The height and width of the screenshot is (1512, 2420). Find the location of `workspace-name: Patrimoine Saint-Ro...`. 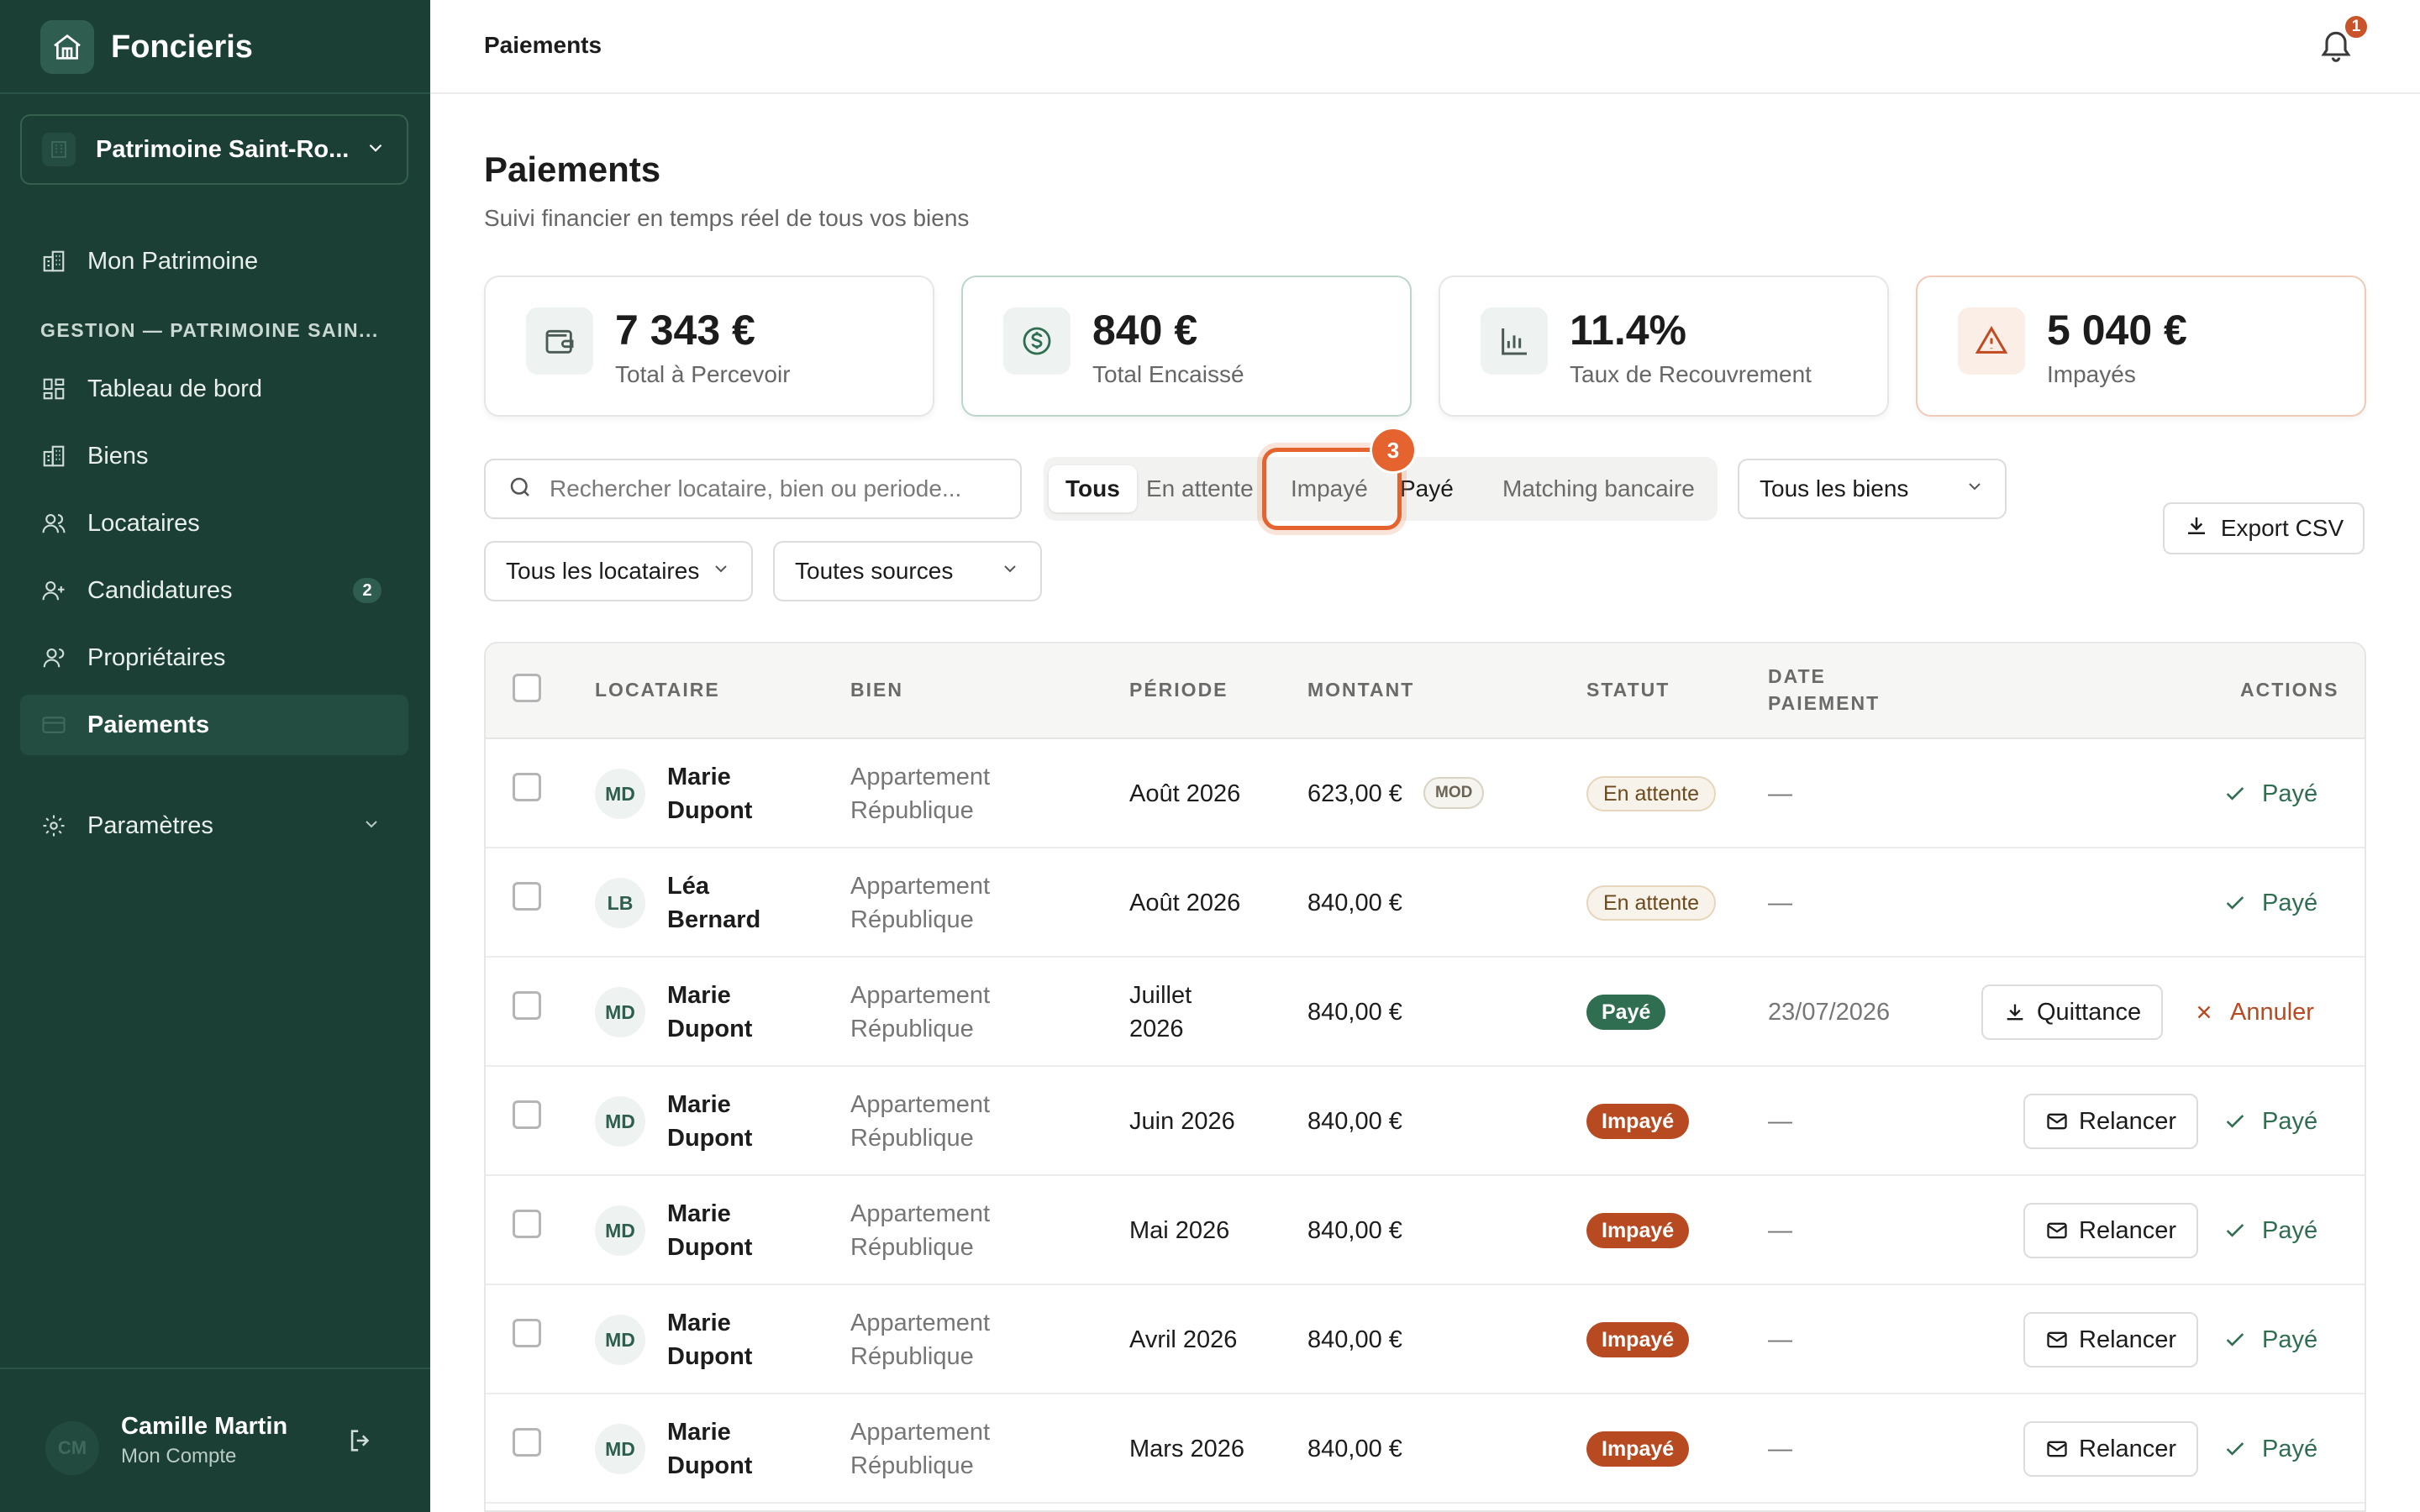

workspace-name: Patrimoine Saint-Ro... is located at coordinates (223, 149).